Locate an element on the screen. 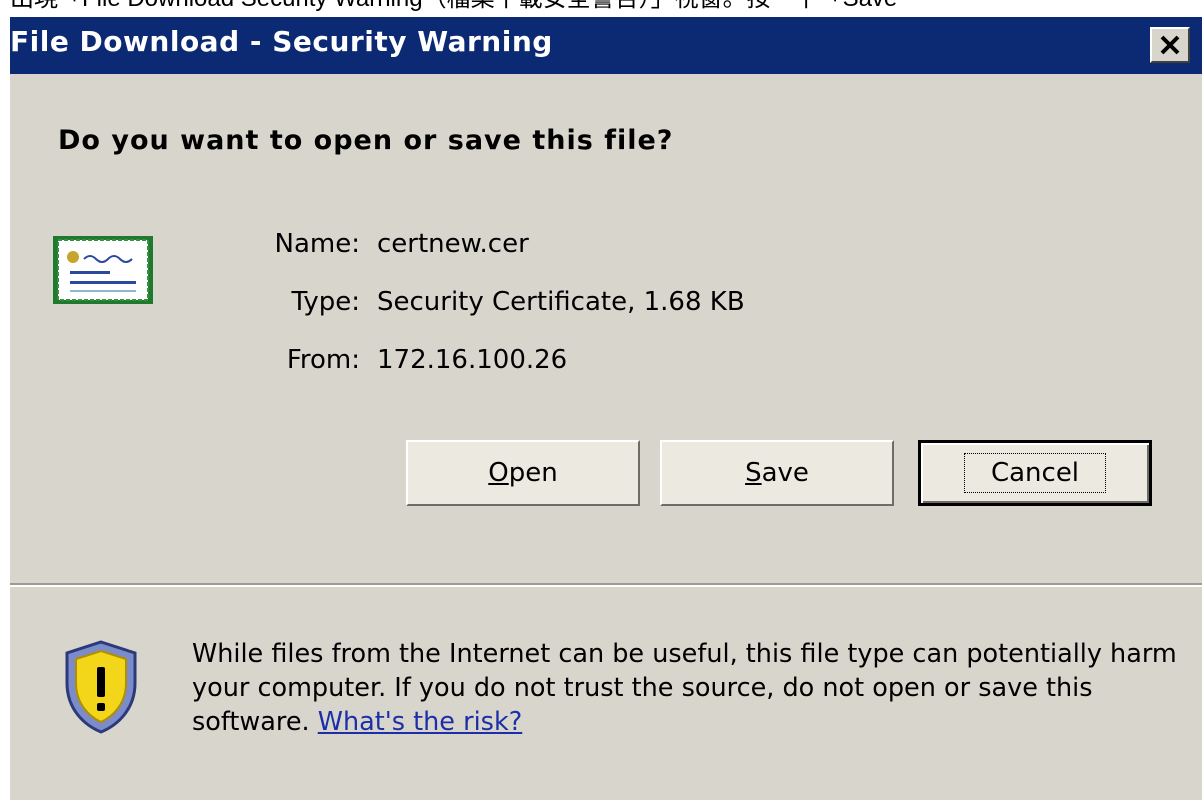 The width and height of the screenshot is (1202, 800). certificate-icon is located at coordinates (103, 272).